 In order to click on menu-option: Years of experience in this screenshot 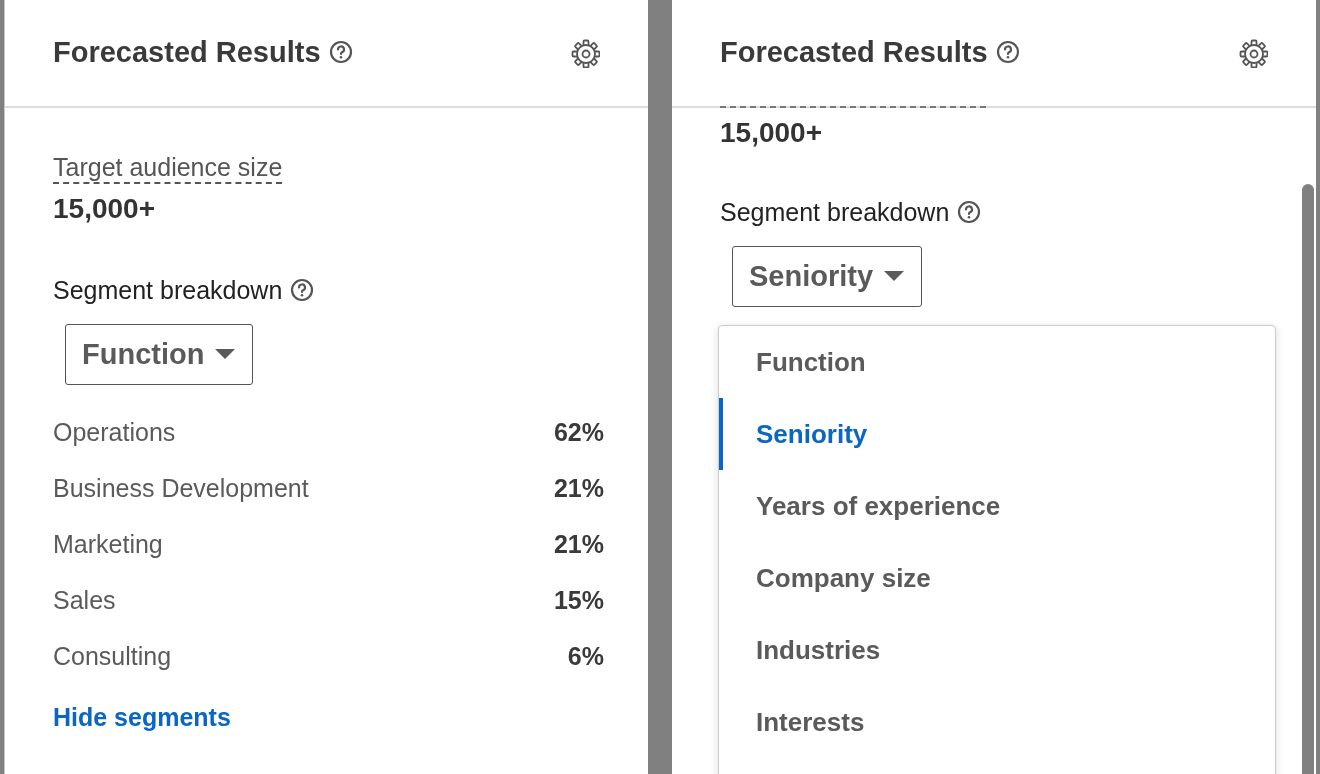, I will do `click(997, 506)`.